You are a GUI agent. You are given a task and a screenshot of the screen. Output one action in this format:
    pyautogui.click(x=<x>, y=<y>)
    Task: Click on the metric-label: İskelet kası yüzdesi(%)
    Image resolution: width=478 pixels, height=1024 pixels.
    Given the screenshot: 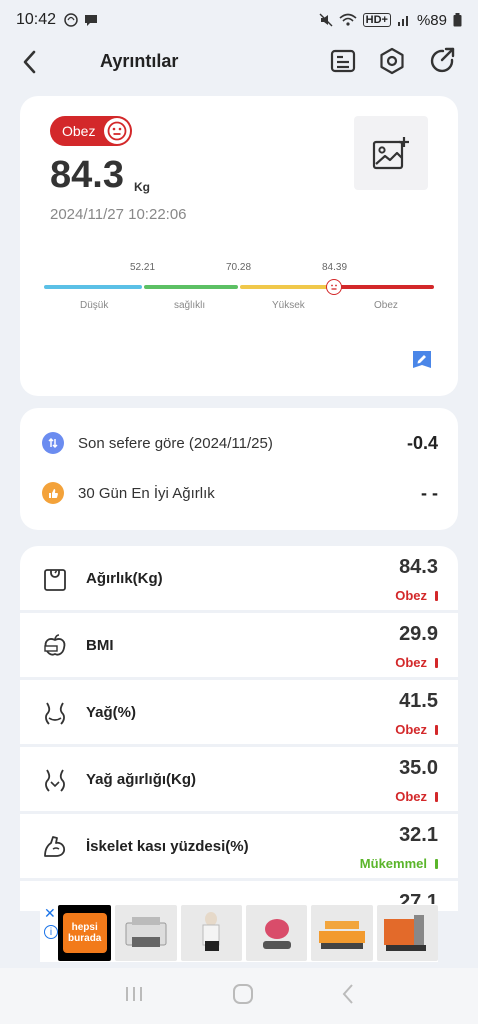 What is the action you would take?
    pyautogui.click(x=167, y=846)
    